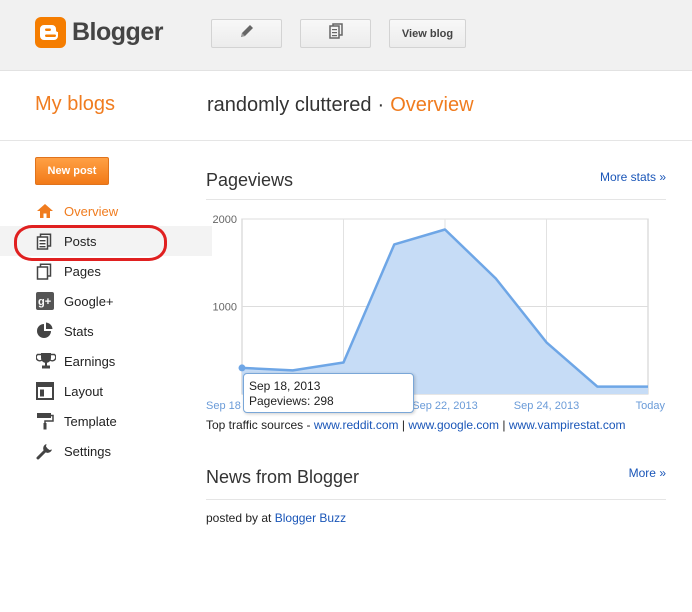 This screenshot has width=692, height=612. I want to click on sidebar-item-label: Settings, so click(87, 451).